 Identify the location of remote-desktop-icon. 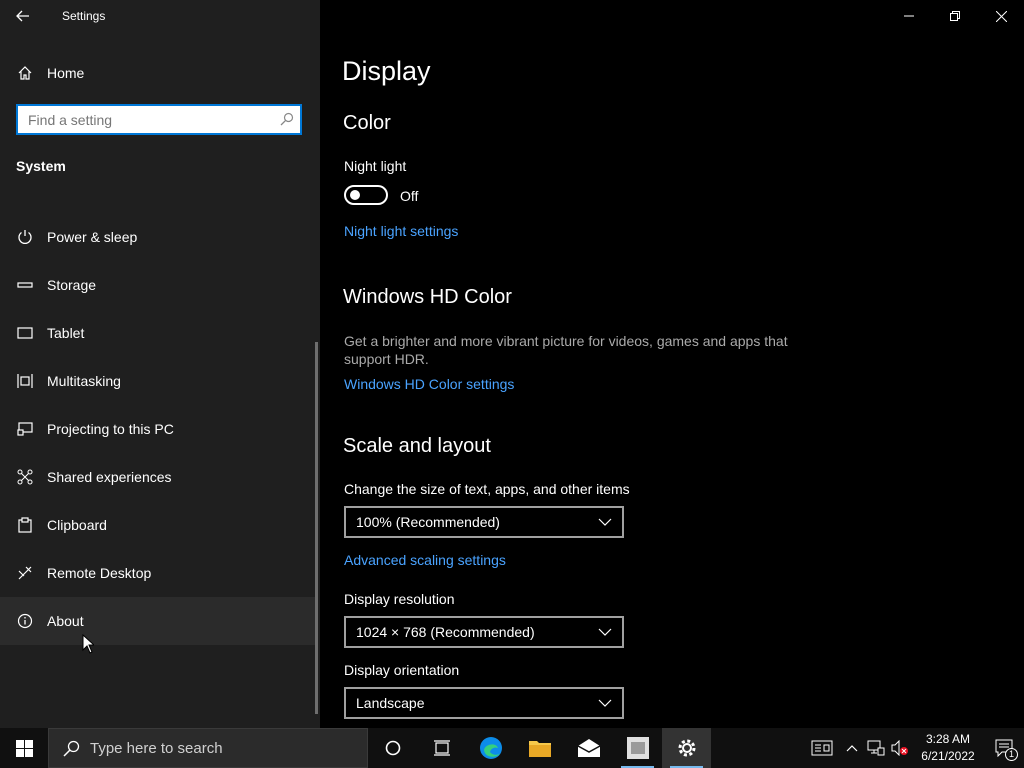
(25, 573).